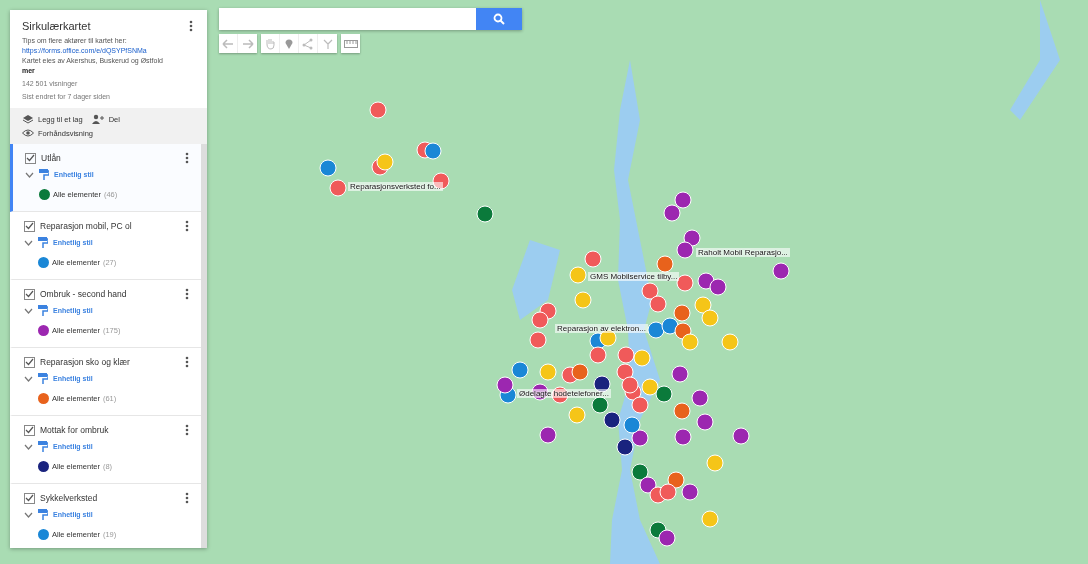 This screenshot has height=564, width=1088. I want to click on layer-name: Ombruk - second hand, so click(84, 294).